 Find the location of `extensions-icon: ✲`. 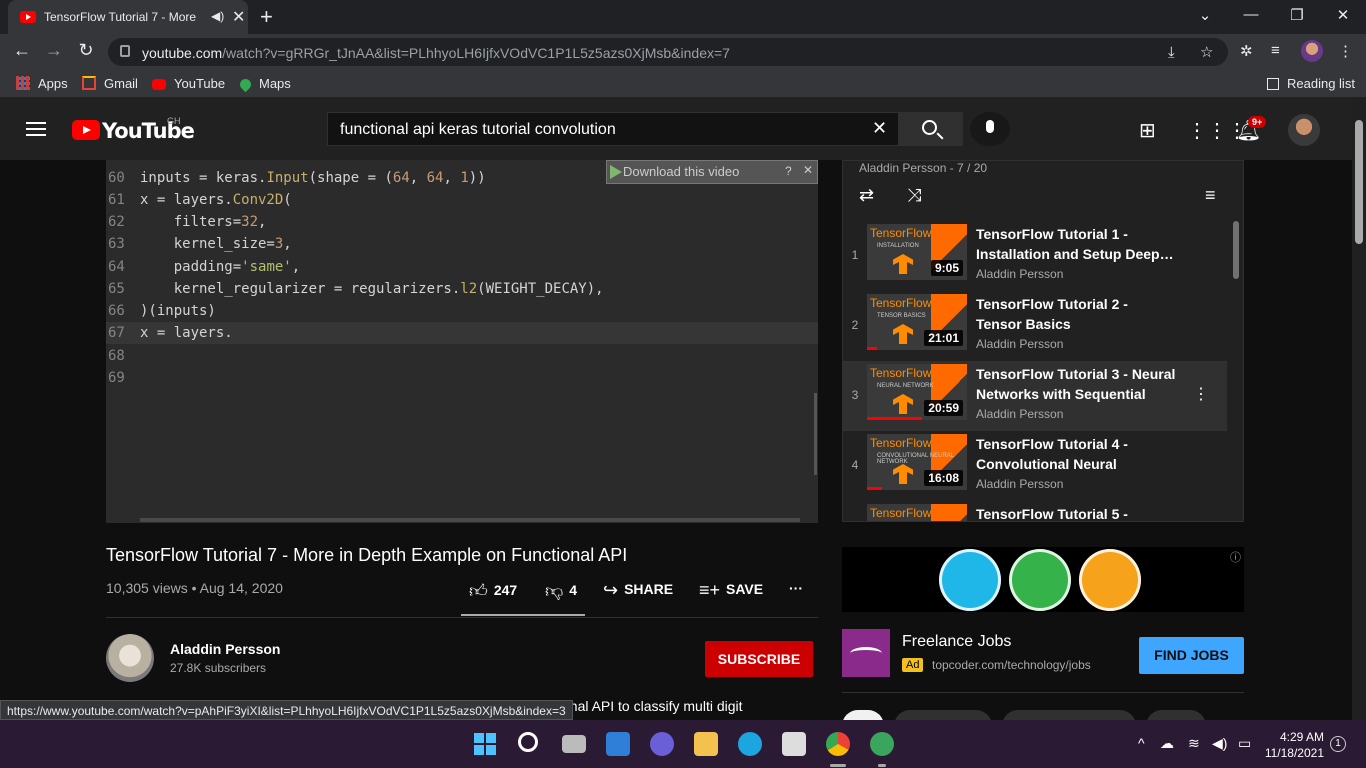

extensions-icon: ✲ is located at coordinates (1246, 51).